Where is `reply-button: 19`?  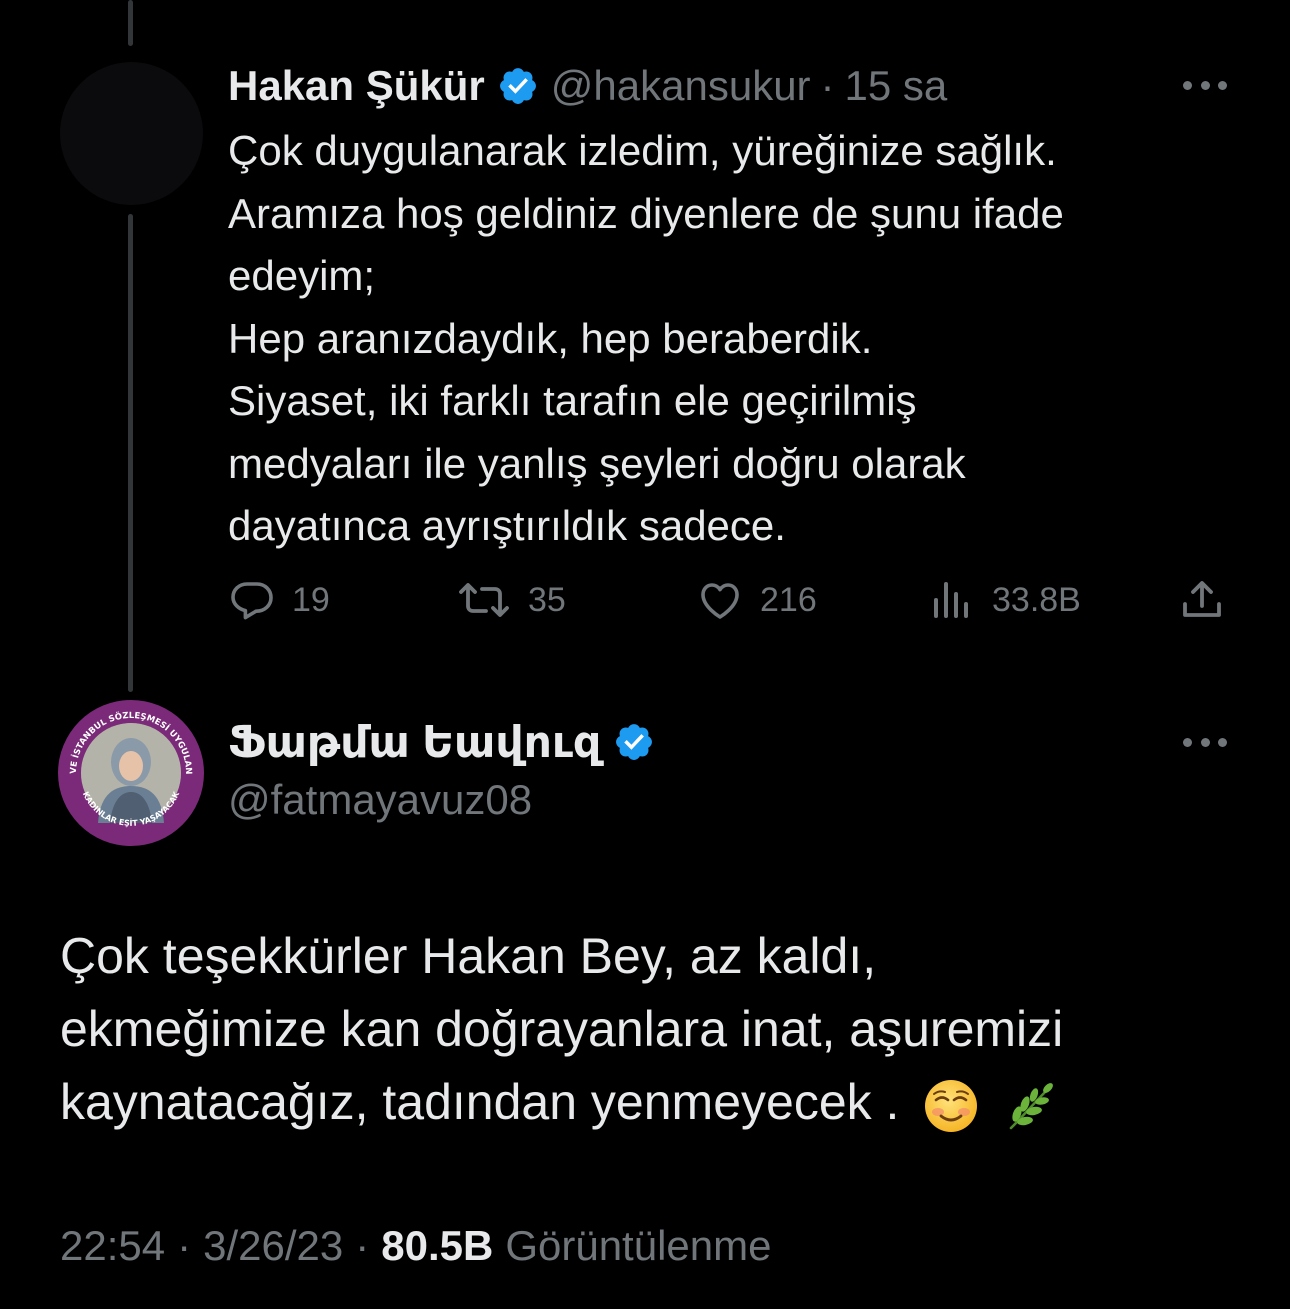 reply-button: 19 is located at coordinates (279, 600).